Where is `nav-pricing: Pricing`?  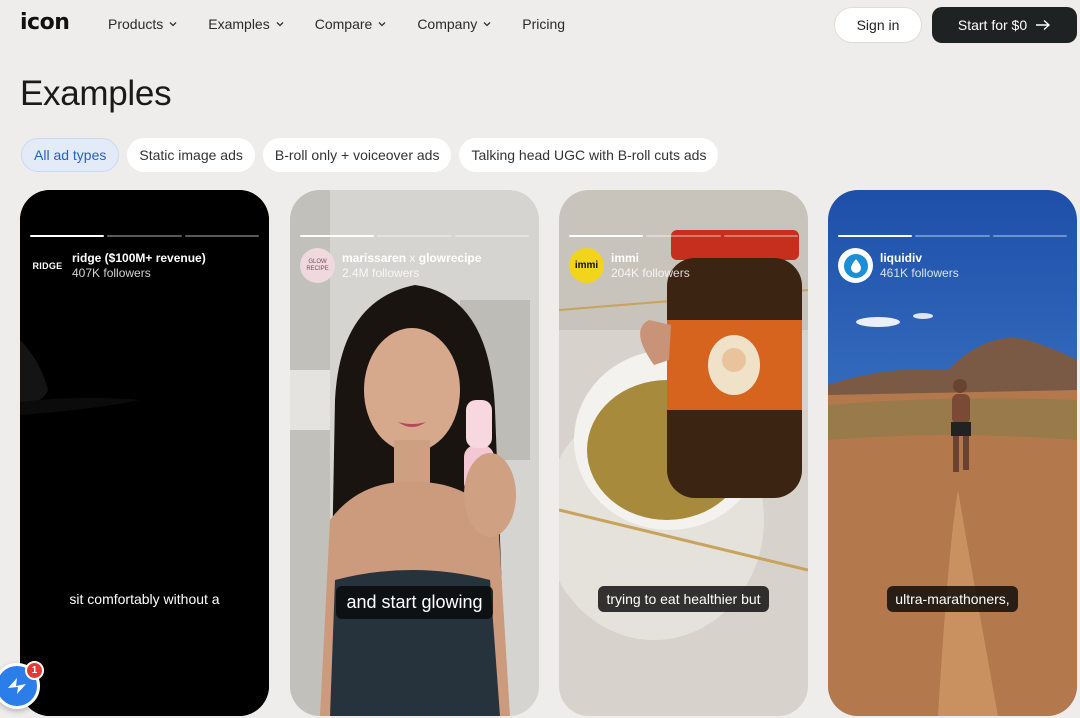 nav-pricing: Pricing is located at coordinates (543, 24).